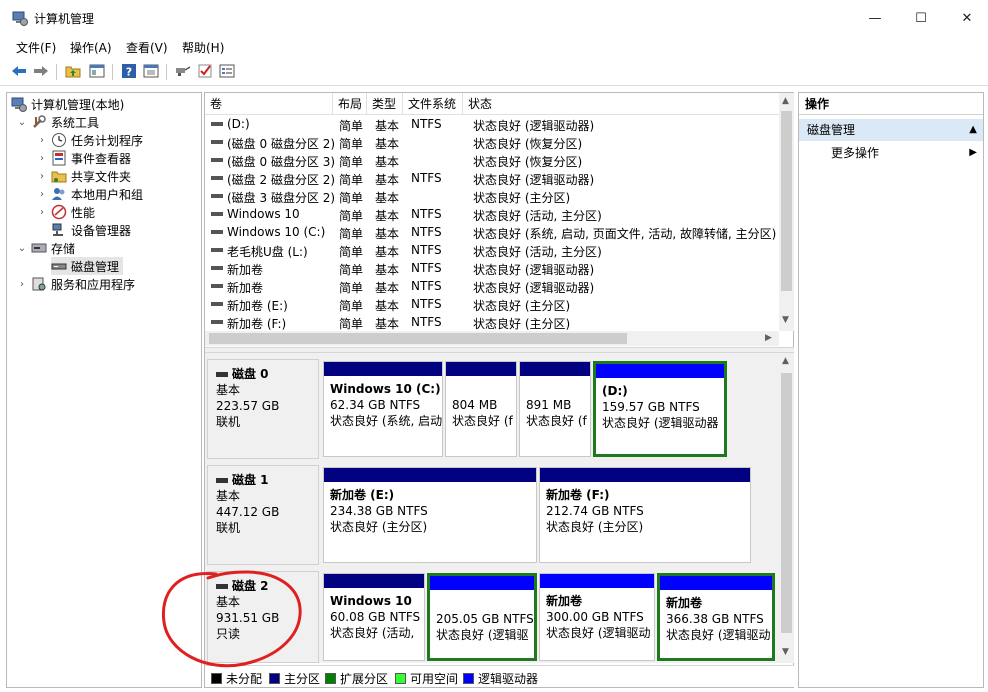 The width and height of the screenshot is (988, 692). Describe the element at coordinates (107, 194) in the screenshot. I see `tree-label: 本地用户和组` at that location.